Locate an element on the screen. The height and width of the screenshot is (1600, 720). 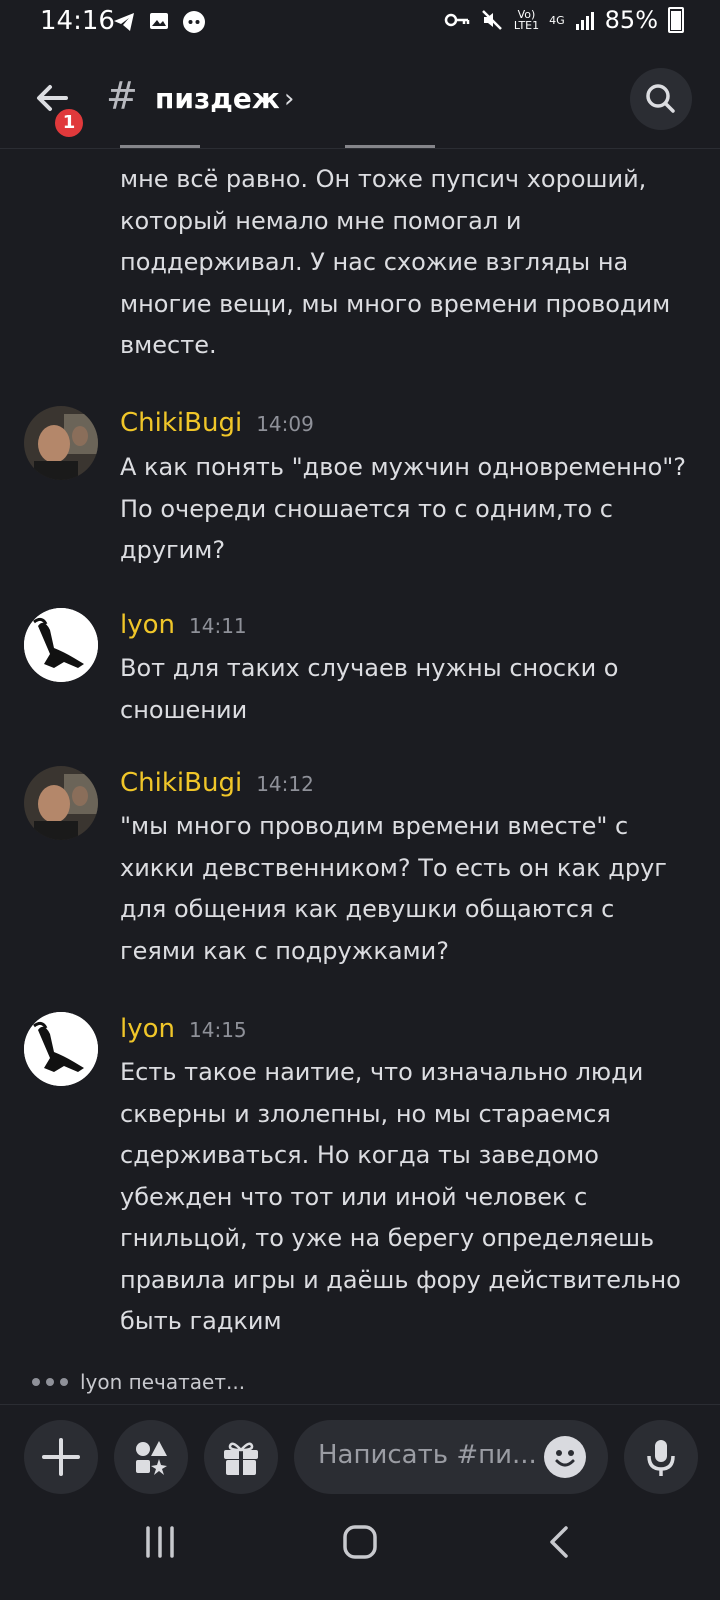
search-button is located at coordinates (661, 99).